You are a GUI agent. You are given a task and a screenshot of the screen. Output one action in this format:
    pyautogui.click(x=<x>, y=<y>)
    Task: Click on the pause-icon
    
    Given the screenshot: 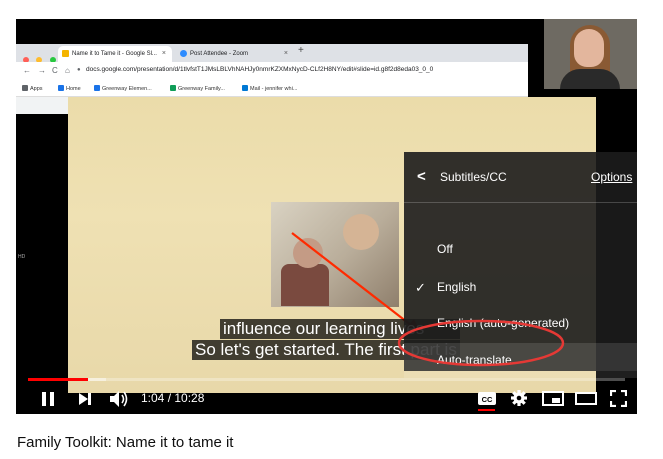 What is the action you would take?
    pyautogui.click(x=48, y=399)
    